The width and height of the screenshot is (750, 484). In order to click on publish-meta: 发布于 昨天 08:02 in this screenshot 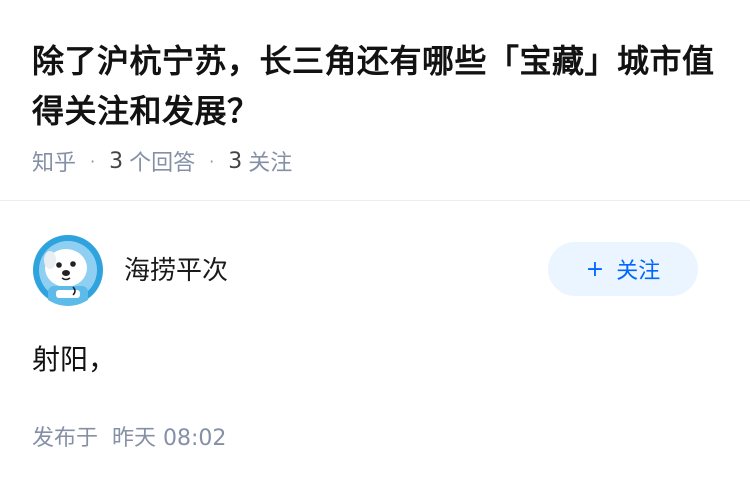, I will do `click(129, 436)`.